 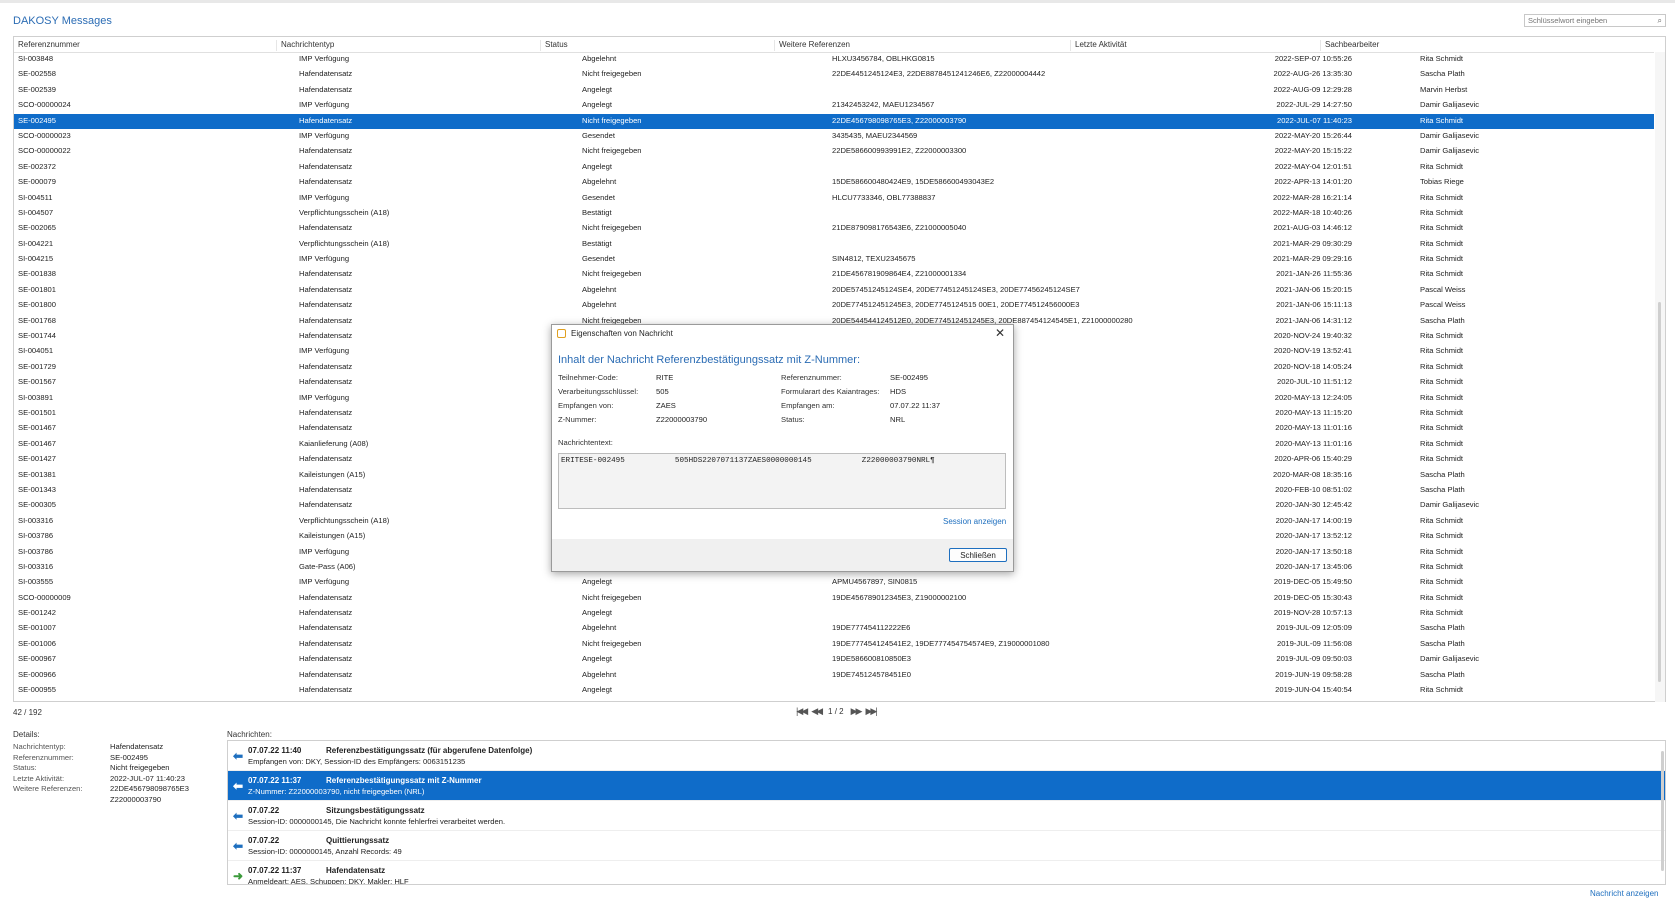 I want to click on search-icon: ⌕, so click(x=1660, y=21).